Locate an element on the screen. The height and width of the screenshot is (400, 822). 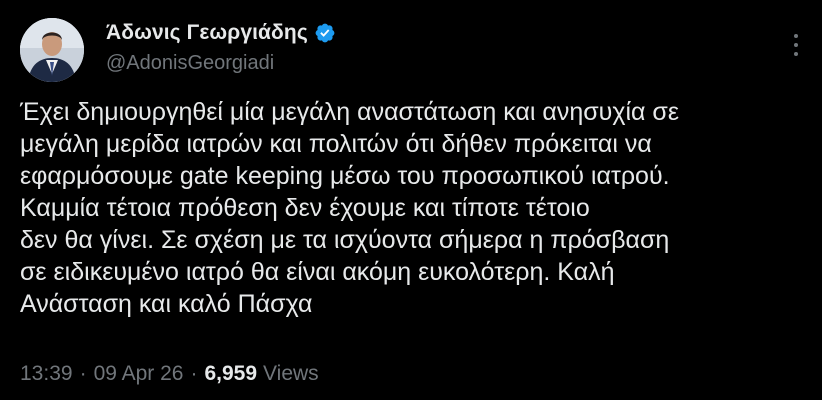
views-label: Views is located at coordinates (291, 373).